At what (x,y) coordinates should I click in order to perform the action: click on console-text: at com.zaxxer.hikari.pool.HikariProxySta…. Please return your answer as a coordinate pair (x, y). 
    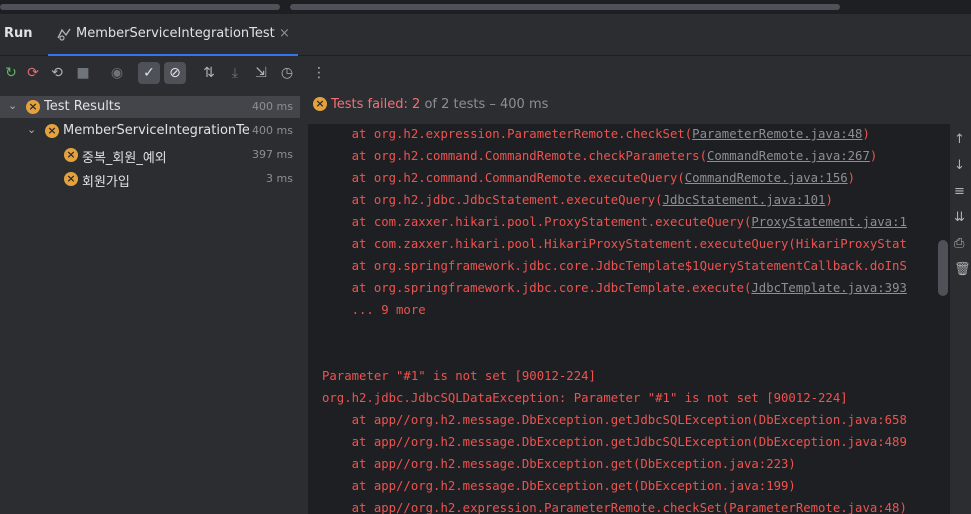
    Looking at the image, I should click on (614, 244).